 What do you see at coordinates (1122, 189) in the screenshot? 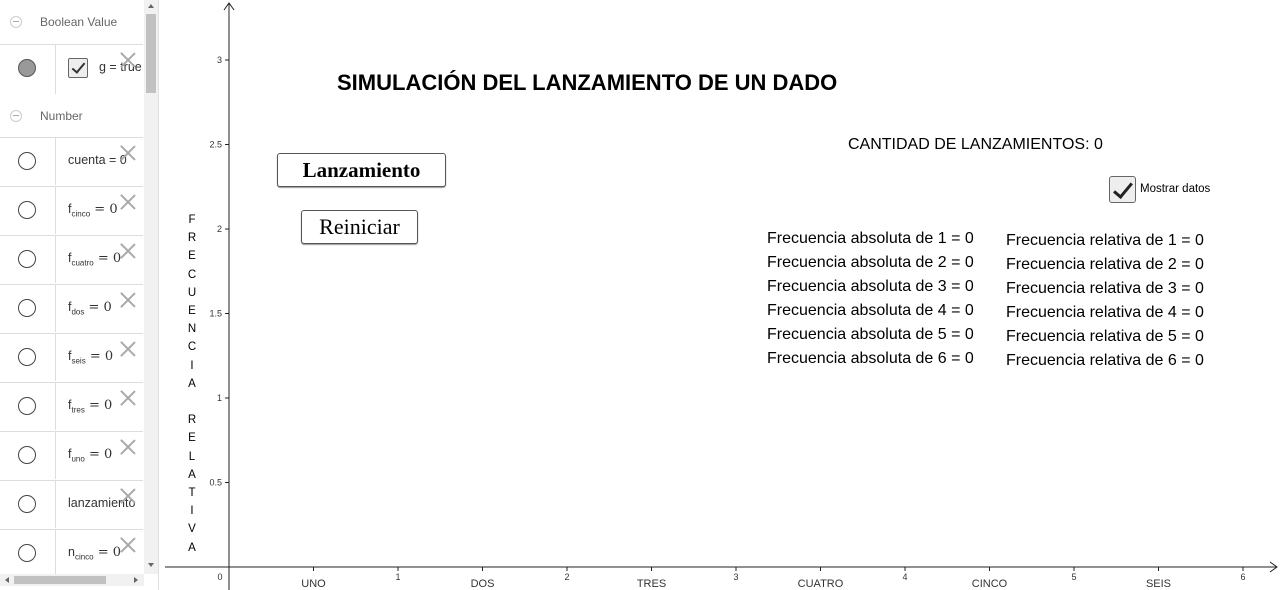
I see `show-data-checkbox` at bounding box center [1122, 189].